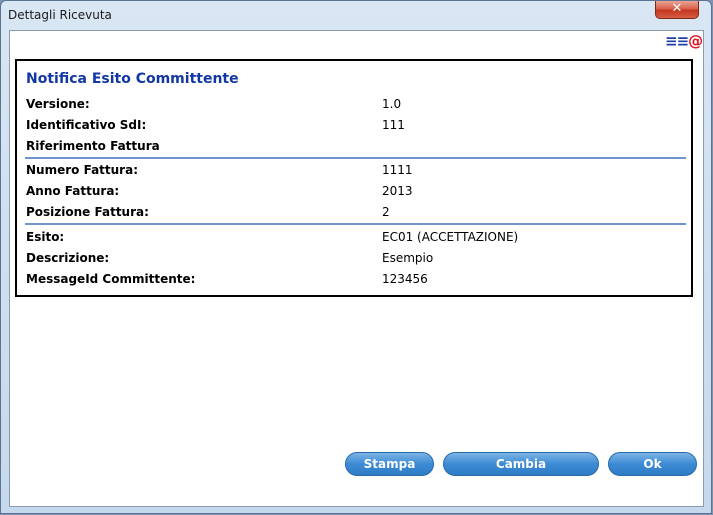 The image size is (713, 515). Describe the element at coordinates (346, 127) in the screenshot. I see `row-identificativo-sdi: Identificativo SdI: 111` at that location.